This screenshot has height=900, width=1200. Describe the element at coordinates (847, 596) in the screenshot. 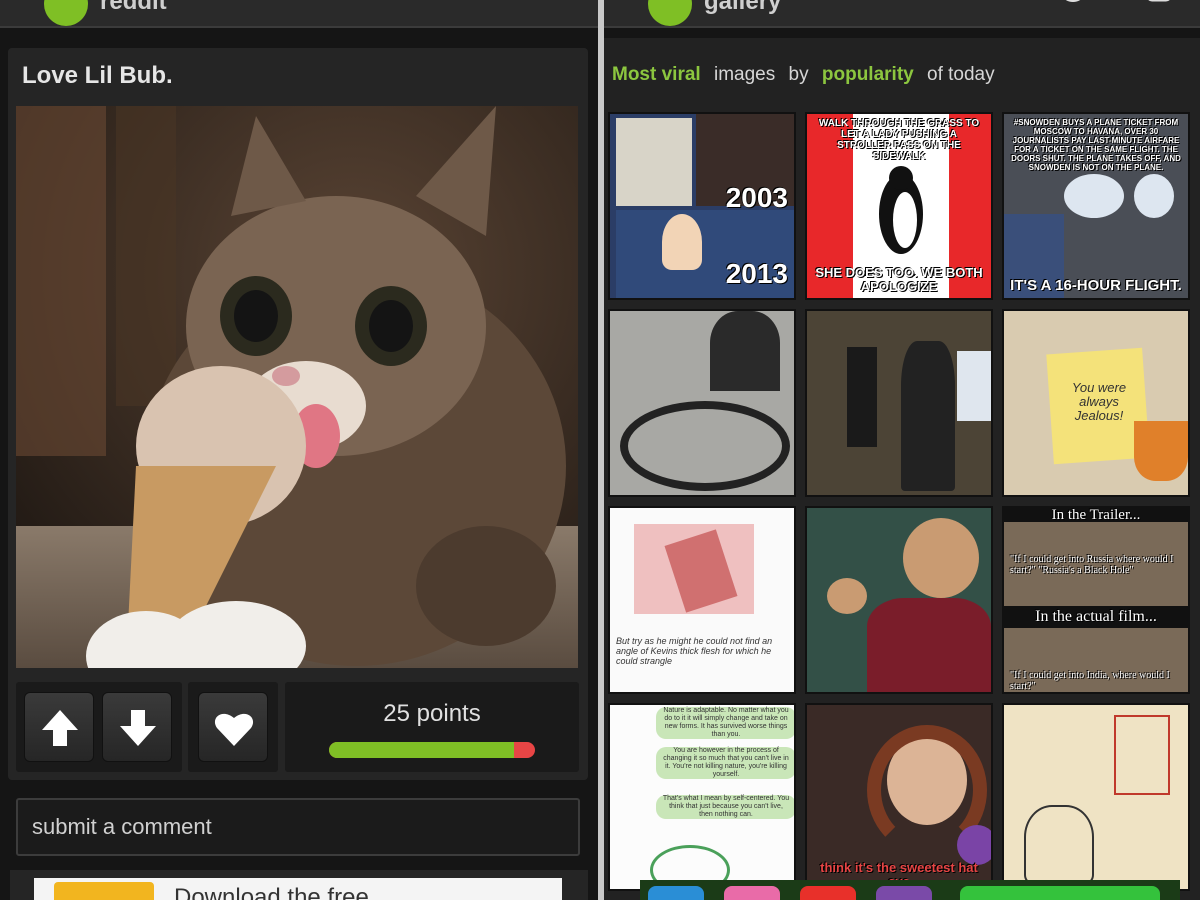

I see `hand` at that location.